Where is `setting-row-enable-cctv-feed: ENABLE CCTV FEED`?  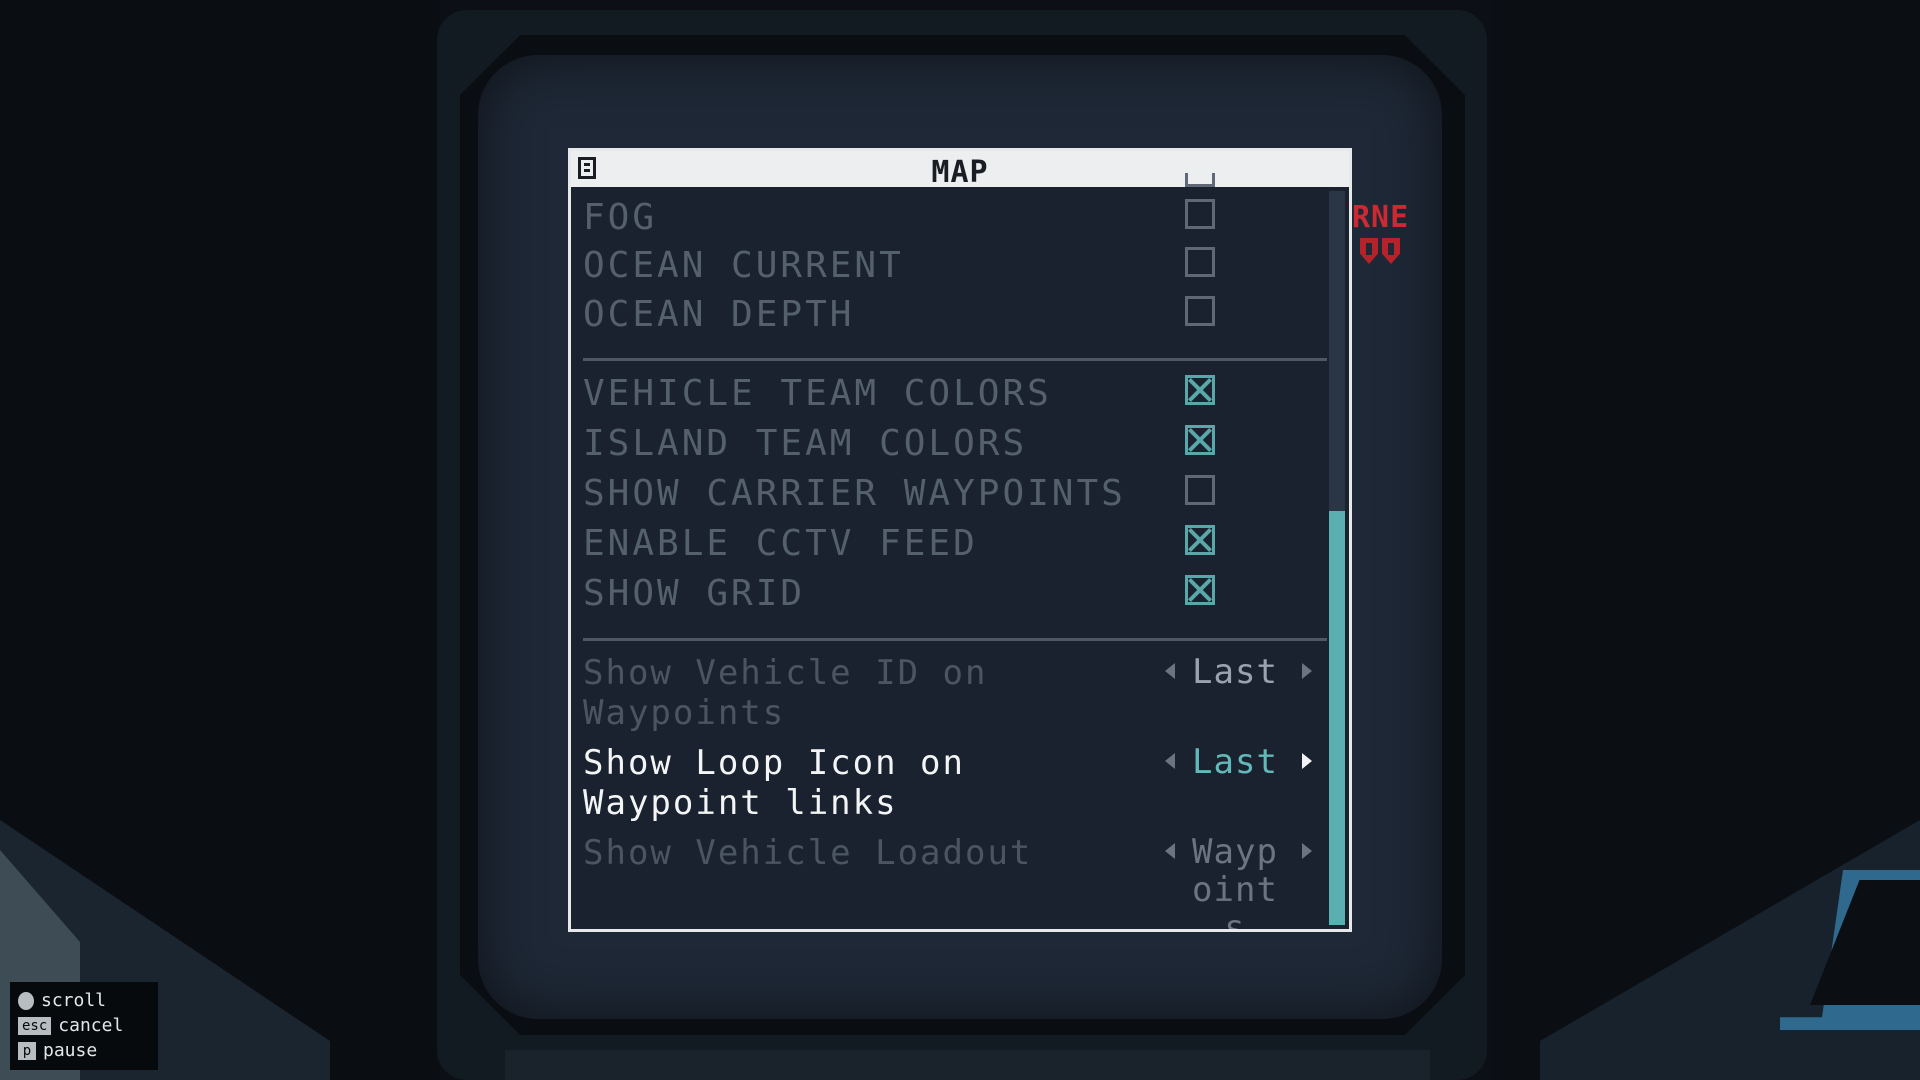 setting-row-enable-cctv-feed: ENABLE CCTV FEED is located at coordinates (949, 542).